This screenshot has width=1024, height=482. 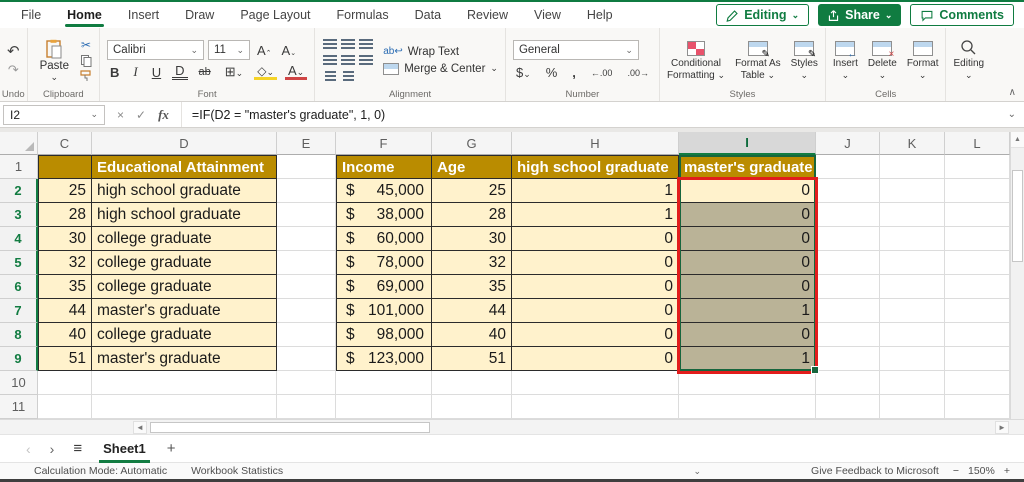 I want to click on tab-page-layout: Page Layout, so click(x=275, y=15).